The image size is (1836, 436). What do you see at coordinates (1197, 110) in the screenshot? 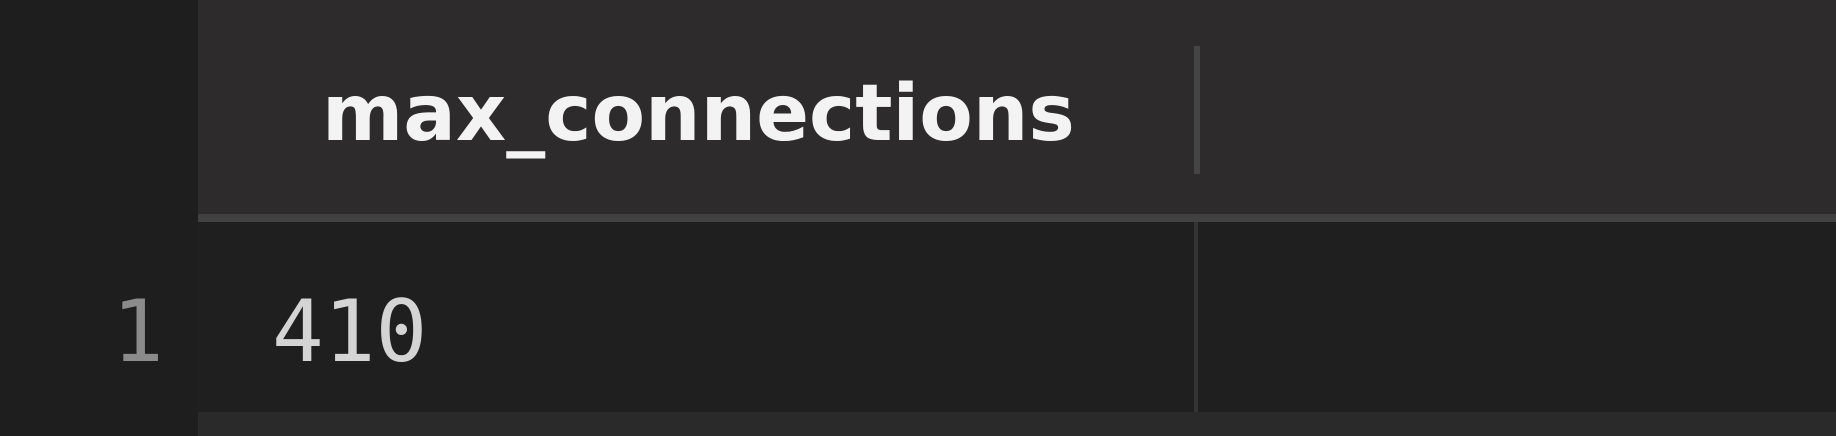
I see `column-resize-handle` at bounding box center [1197, 110].